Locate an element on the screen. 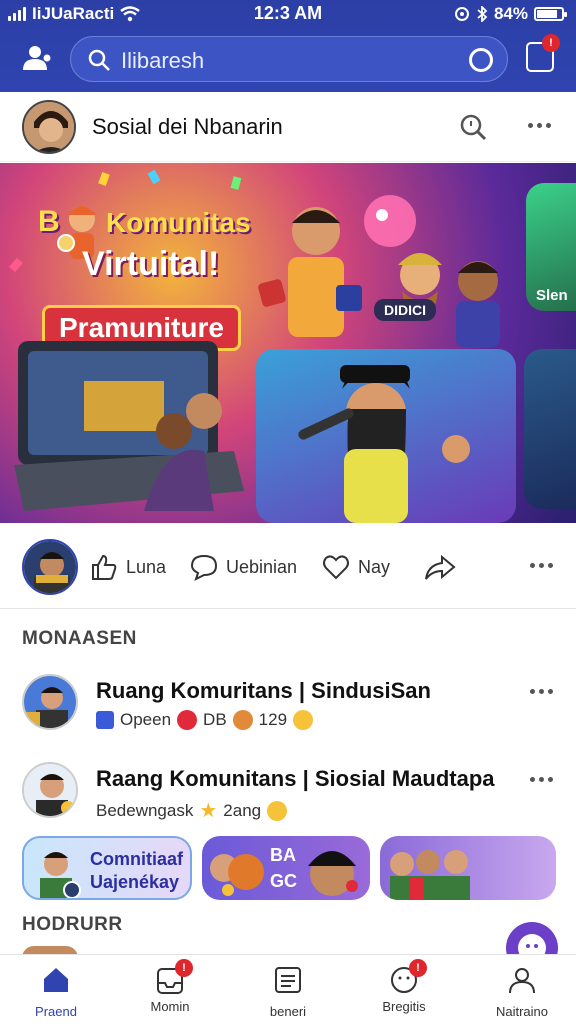 The height and width of the screenshot is (1024, 576). channel-search-icon is located at coordinates (473, 127).